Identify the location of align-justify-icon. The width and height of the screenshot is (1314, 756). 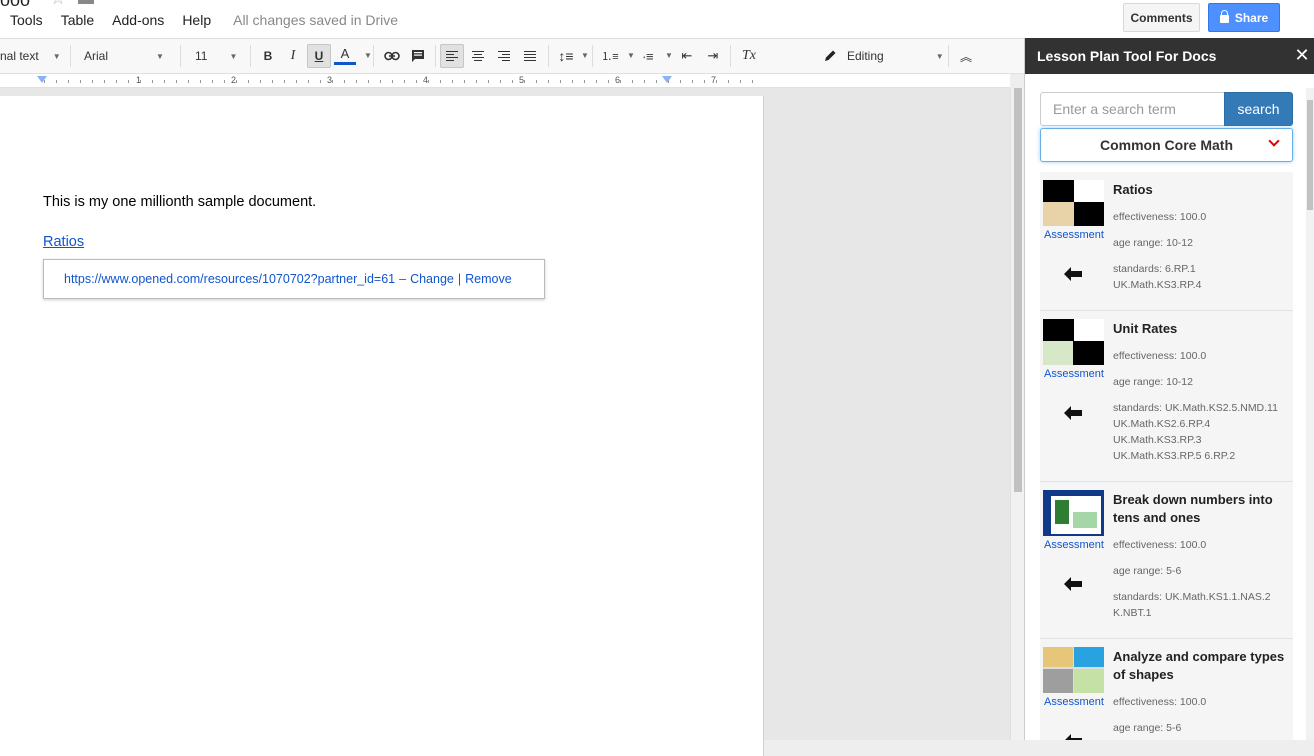
(530, 56).